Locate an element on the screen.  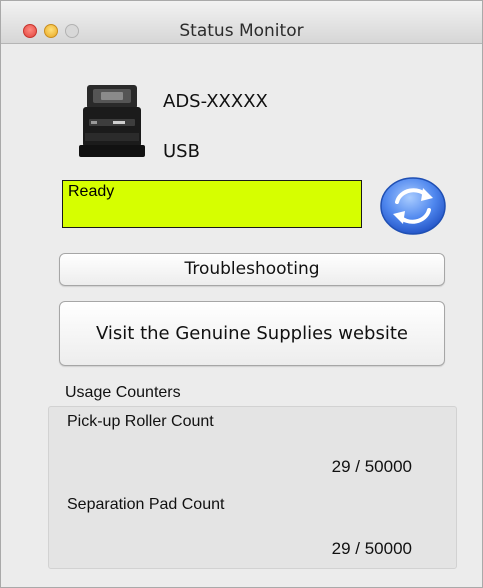
title-bar: Status Monitor is located at coordinates (241, 22).